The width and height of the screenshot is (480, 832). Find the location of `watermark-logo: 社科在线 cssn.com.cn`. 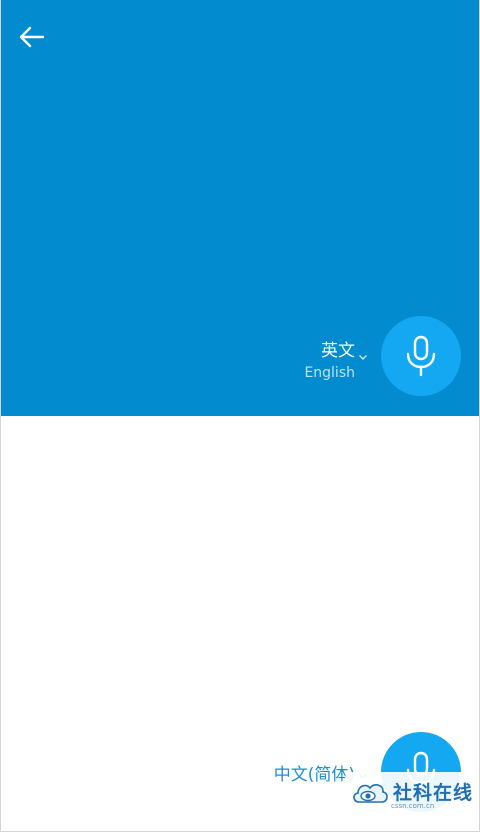

watermark-logo: 社科在线 cssn.com.cn is located at coordinates (410, 793).